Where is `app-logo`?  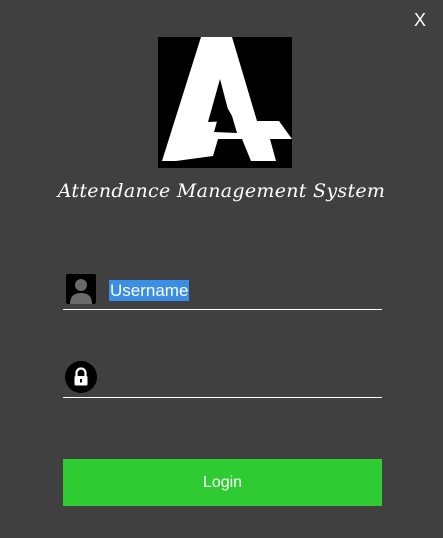 app-logo is located at coordinates (225, 102).